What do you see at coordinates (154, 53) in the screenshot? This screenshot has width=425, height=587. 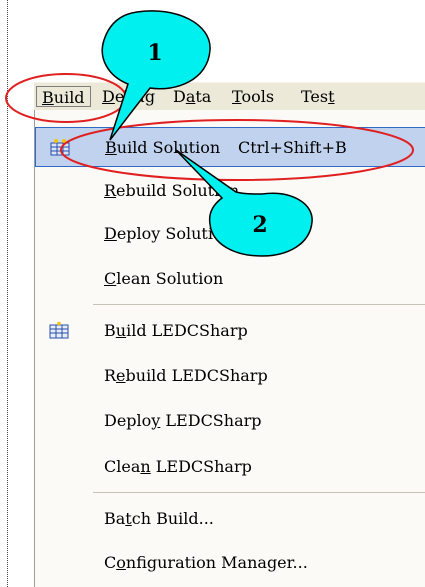 I see `callout-1-label: 1` at bounding box center [154, 53].